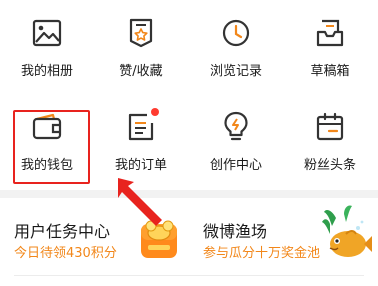 Image resolution: width=378 pixels, height=286 pixels. What do you see at coordinates (236, 127) in the screenshot?
I see `lightbulb-icon` at bounding box center [236, 127].